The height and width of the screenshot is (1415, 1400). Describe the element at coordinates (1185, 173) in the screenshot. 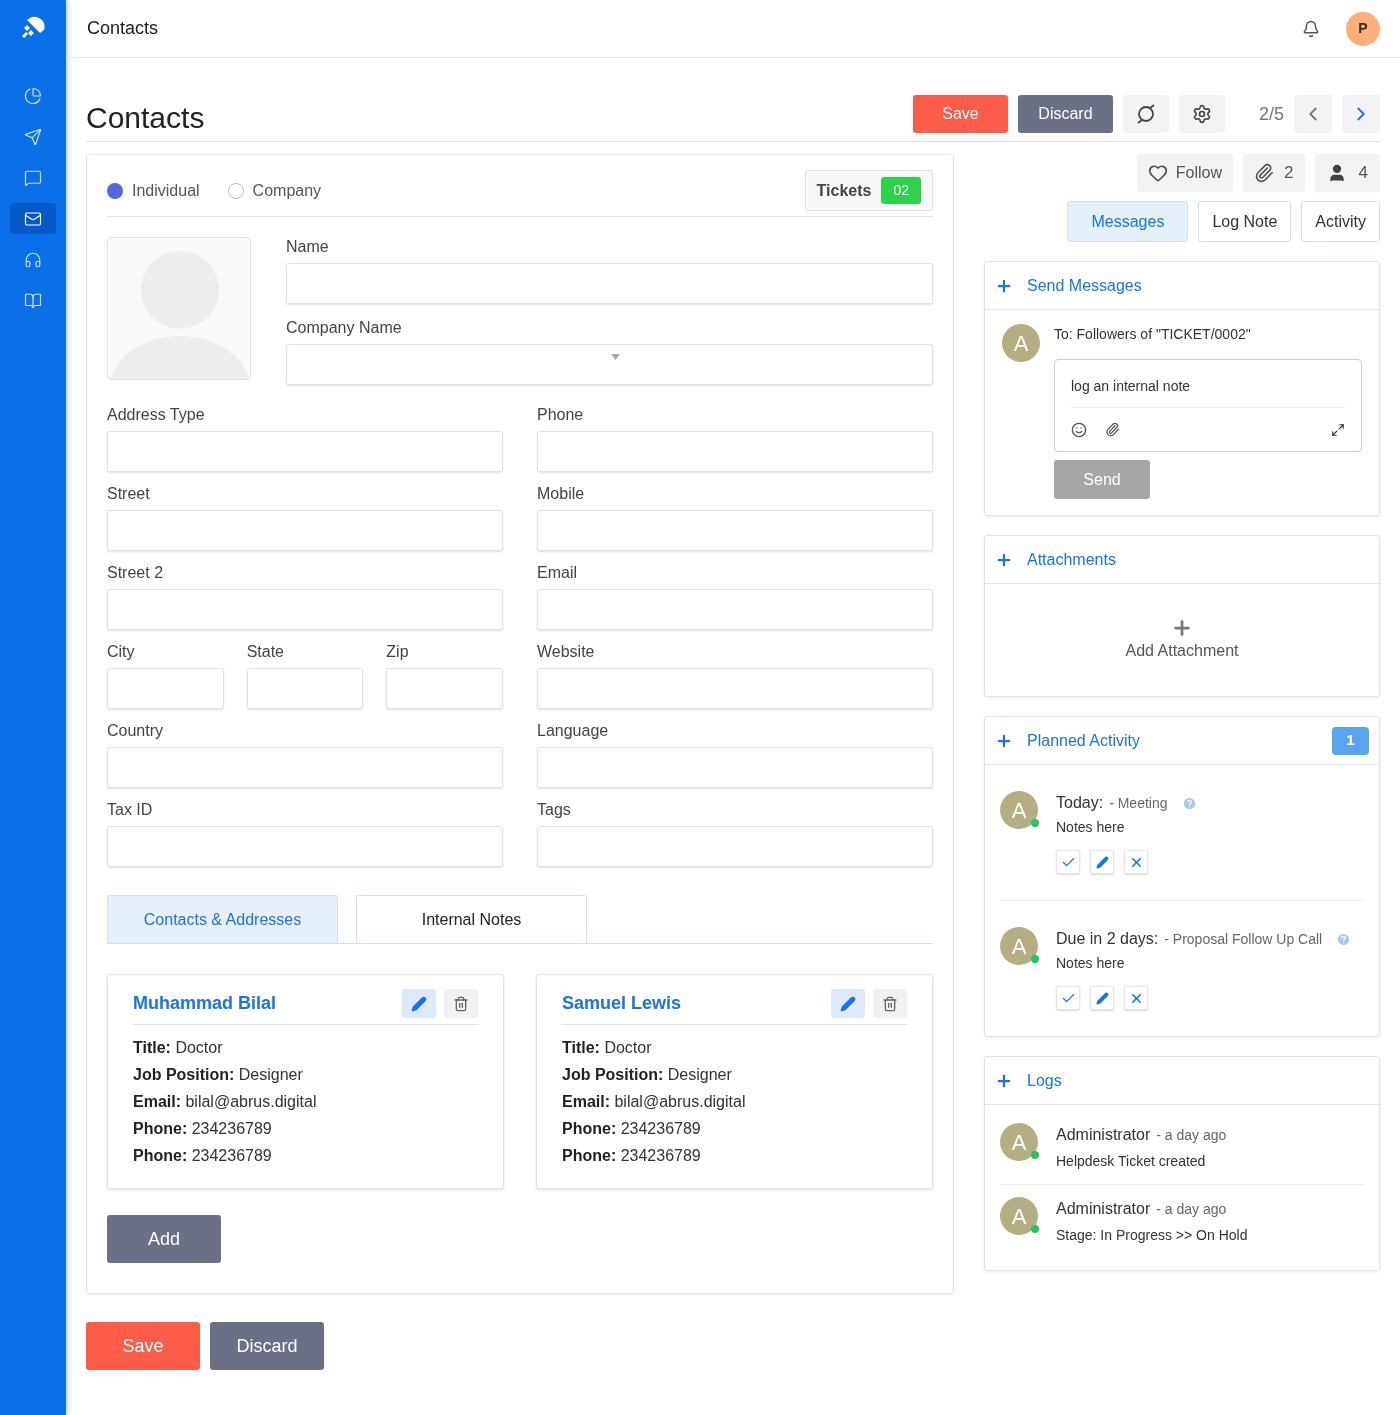

I see `follow-button: Follow` at that location.